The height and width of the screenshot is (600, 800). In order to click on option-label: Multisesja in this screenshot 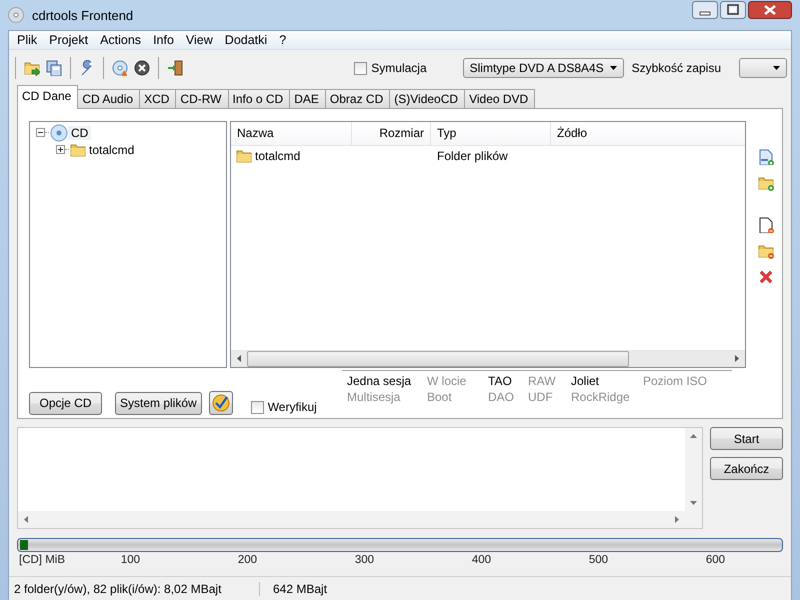, I will do `click(374, 398)`.